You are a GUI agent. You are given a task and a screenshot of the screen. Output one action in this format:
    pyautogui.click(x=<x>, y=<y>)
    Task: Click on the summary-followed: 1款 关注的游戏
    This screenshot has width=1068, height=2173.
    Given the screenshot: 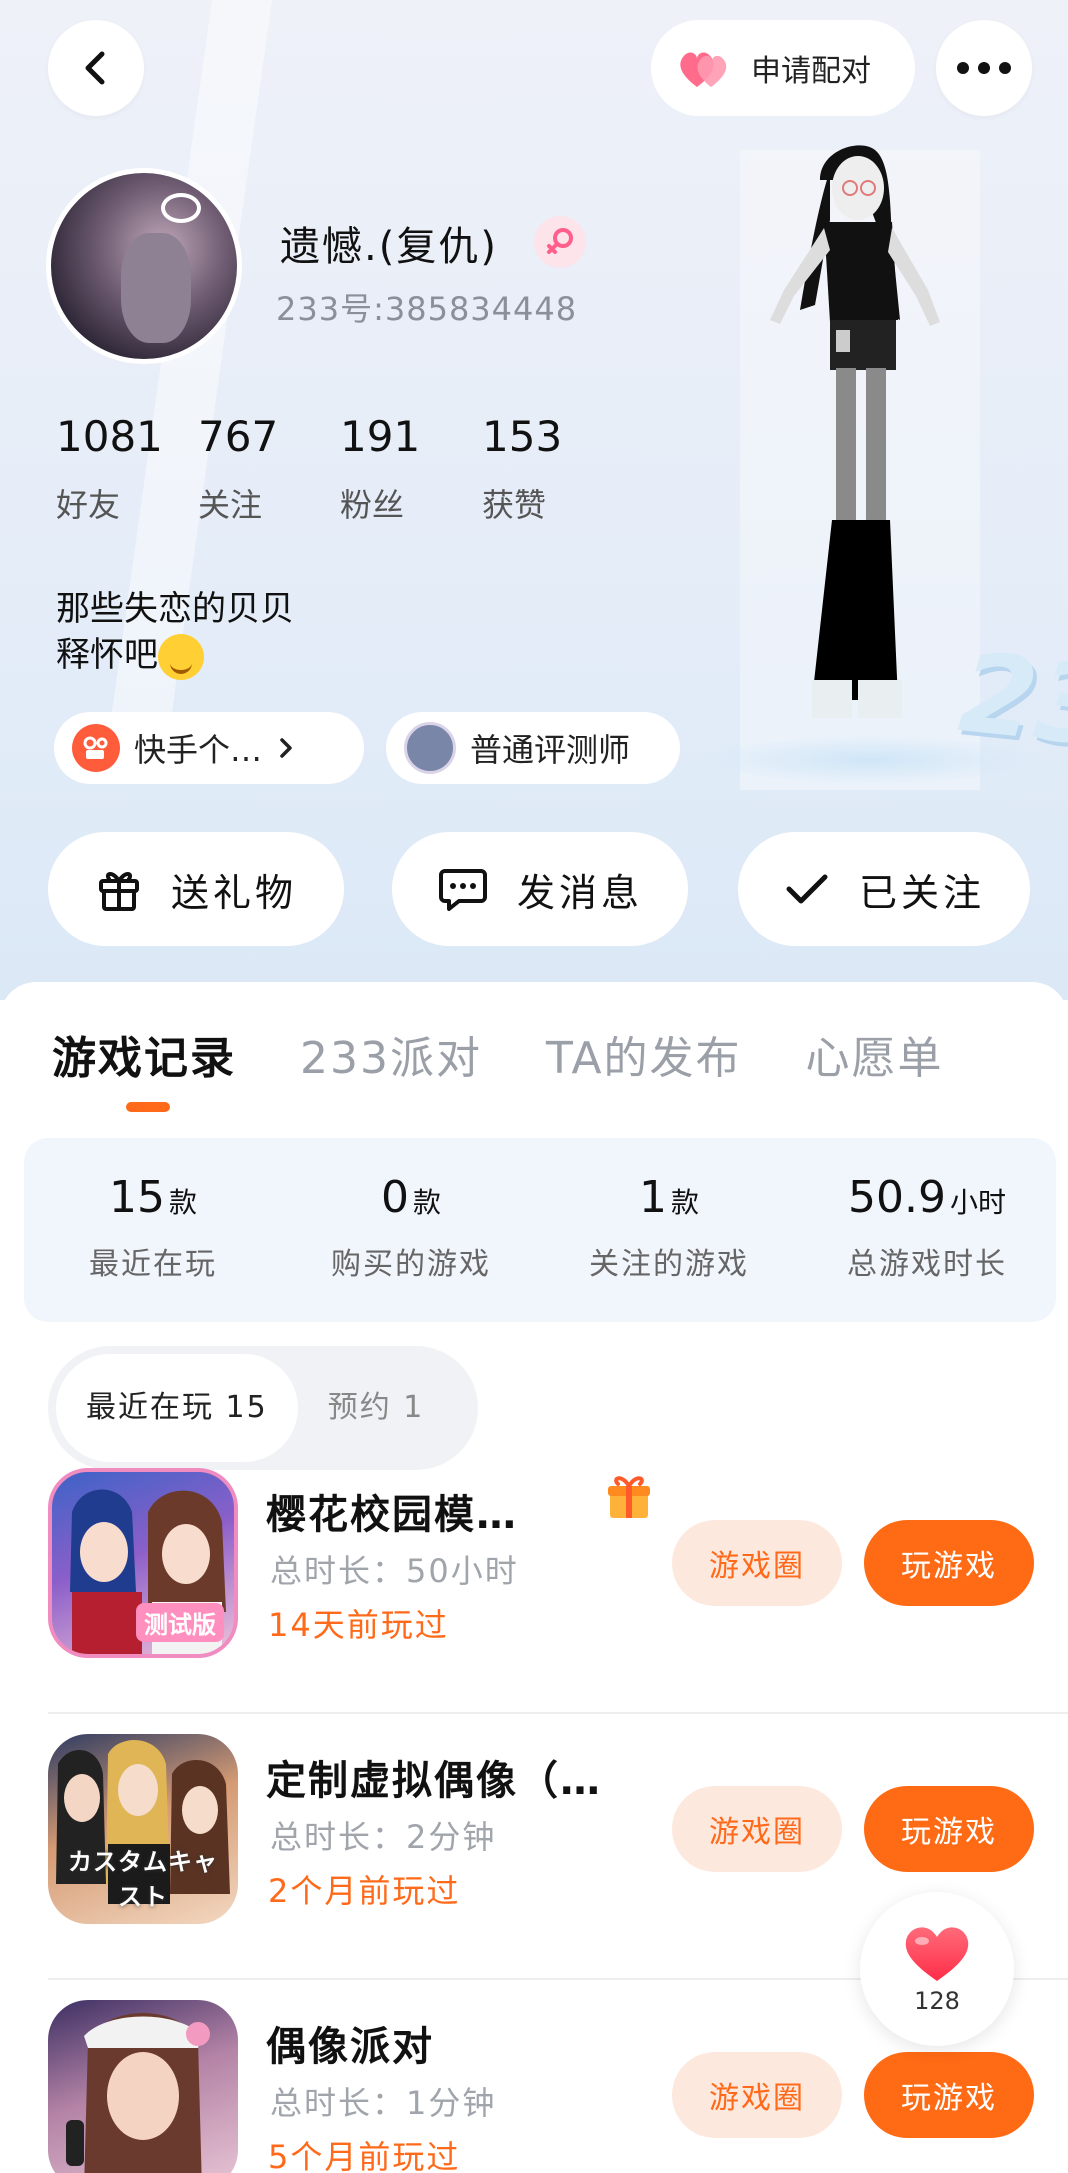 What is the action you would take?
    pyautogui.click(x=669, y=1230)
    